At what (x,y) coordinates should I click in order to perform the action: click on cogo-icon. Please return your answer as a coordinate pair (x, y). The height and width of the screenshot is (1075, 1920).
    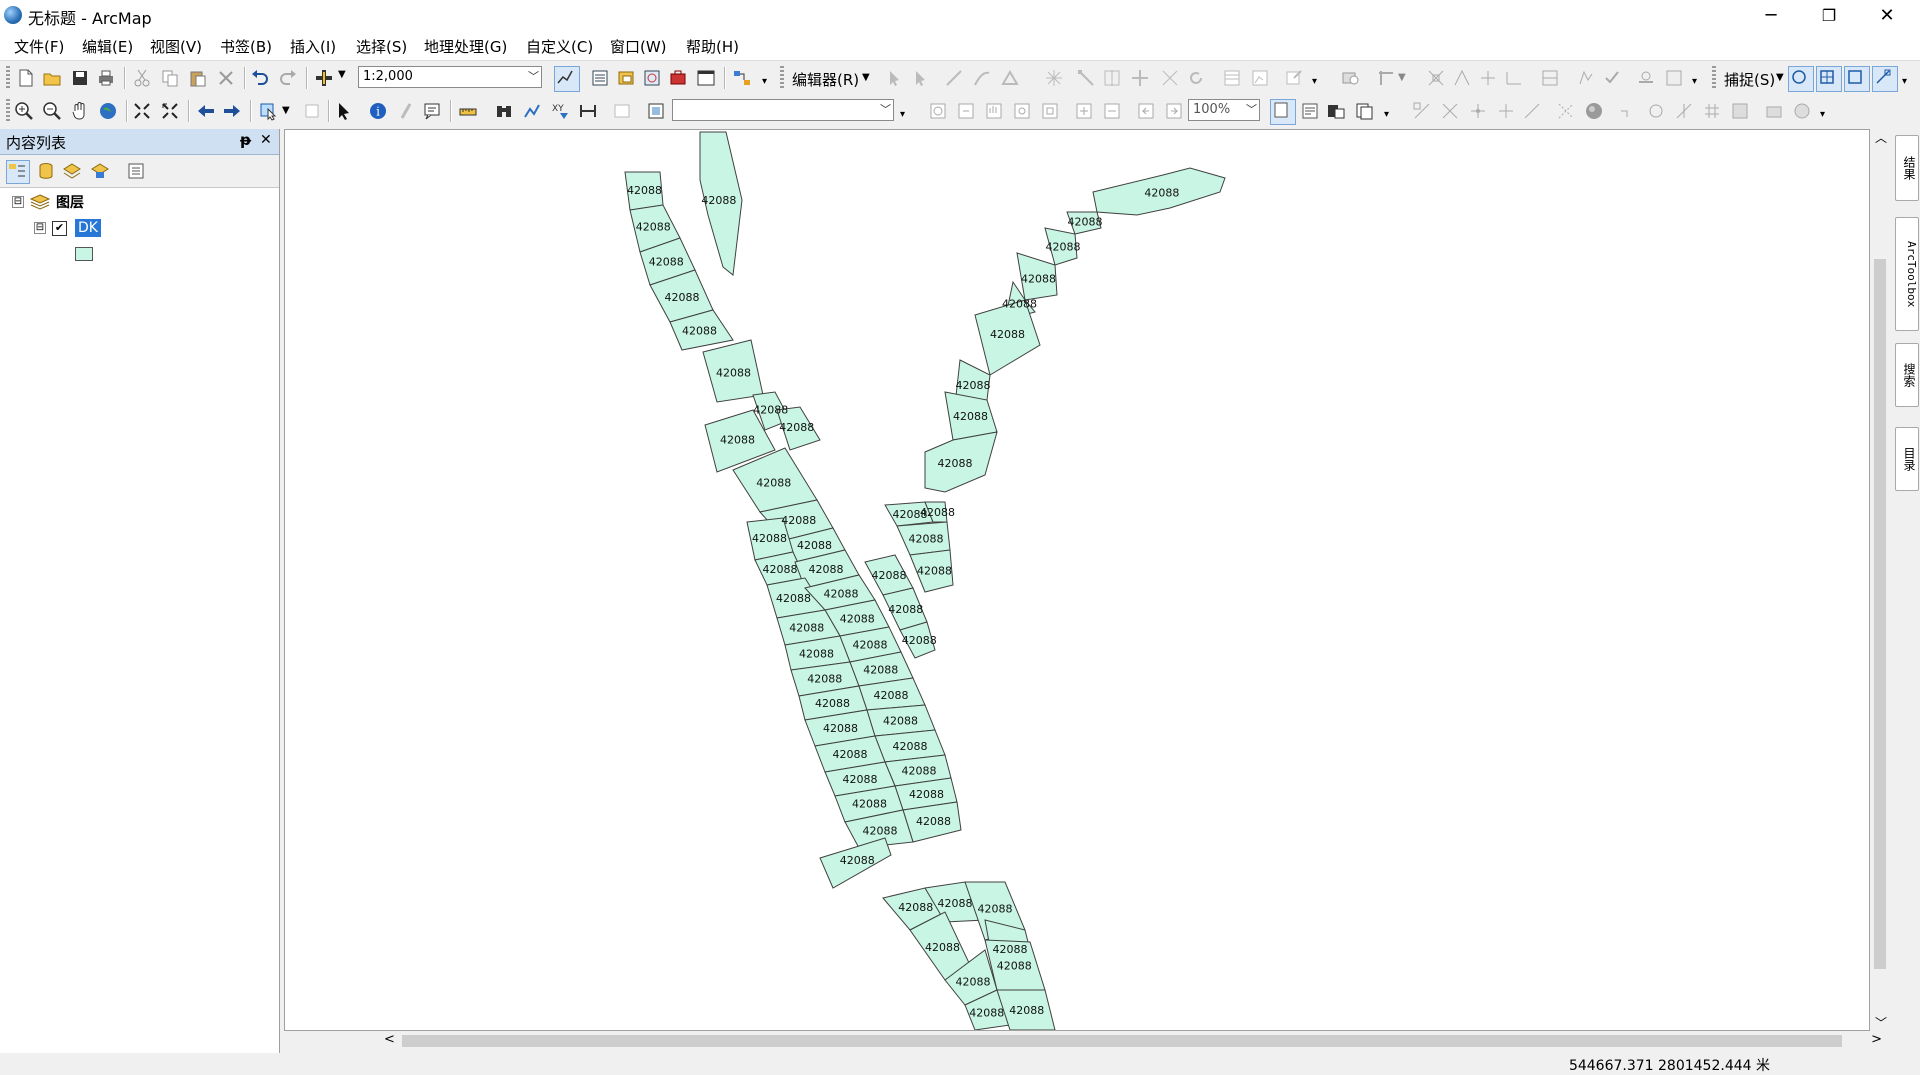
    Looking at the image, I should click on (1462, 78).